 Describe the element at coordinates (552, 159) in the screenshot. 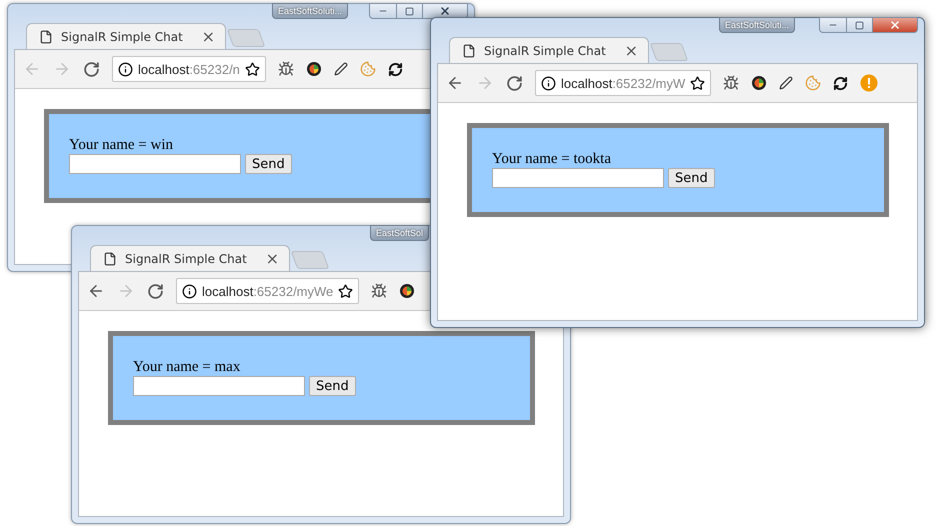

I see `name-label: Your name = tookta` at that location.